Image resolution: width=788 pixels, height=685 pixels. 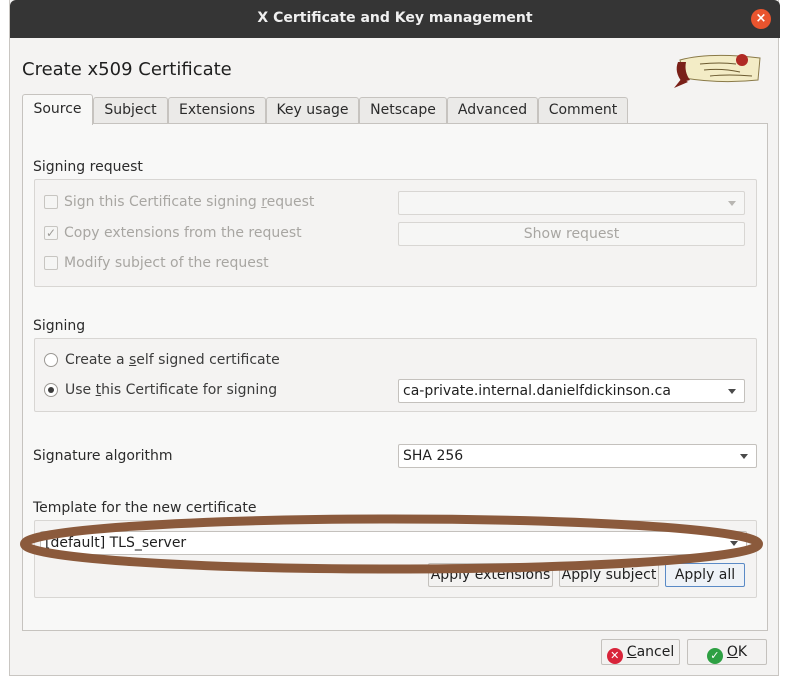 I want to click on radio-circle, so click(x=51, y=360).